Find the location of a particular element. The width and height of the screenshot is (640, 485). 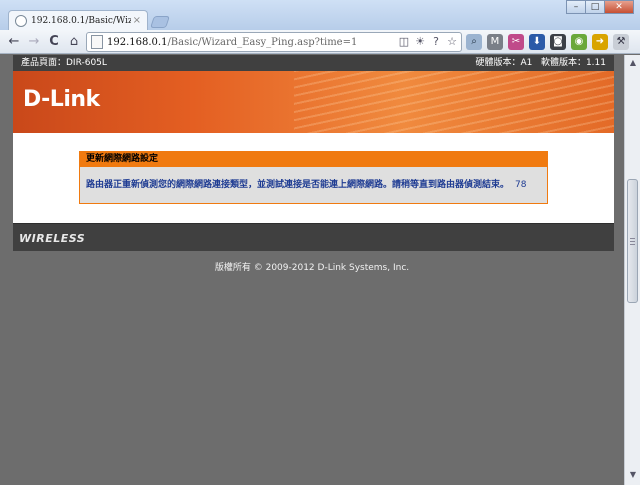

page-icon is located at coordinates (97, 42).